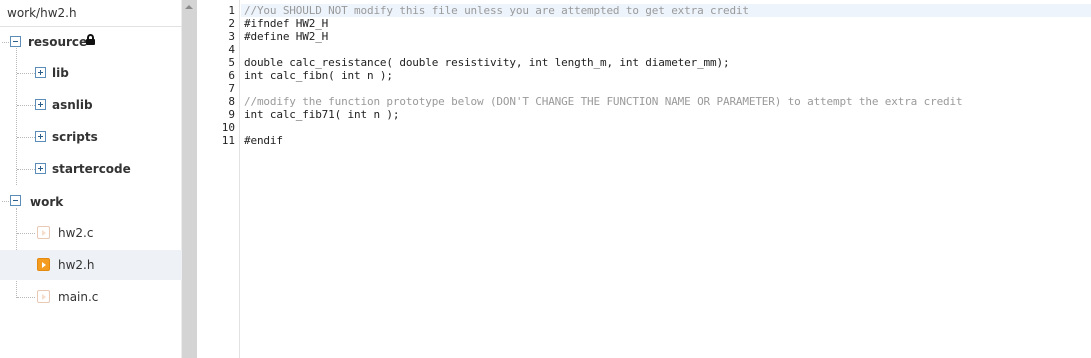  What do you see at coordinates (78, 297) in the screenshot?
I see `file-main-c: main.c` at bounding box center [78, 297].